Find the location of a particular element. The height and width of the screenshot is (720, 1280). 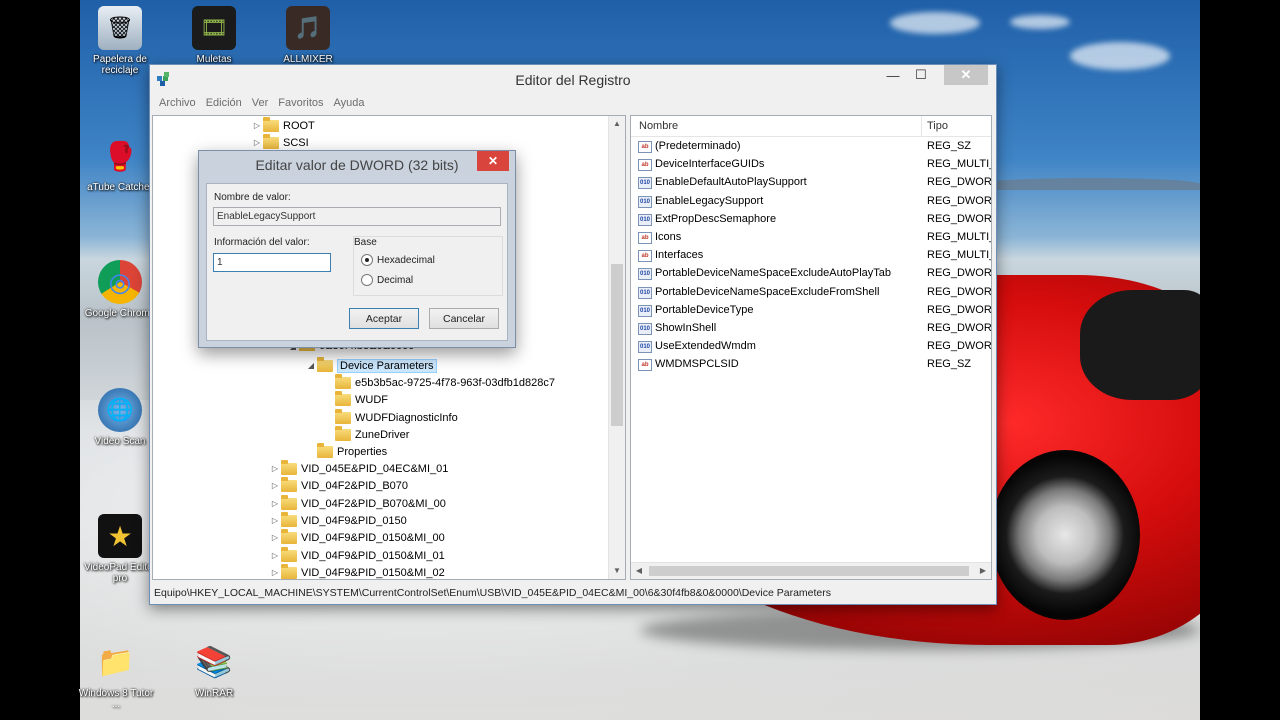

value-row: ab WMDMSPCLSID REG_SZ is located at coordinates (811, 365).